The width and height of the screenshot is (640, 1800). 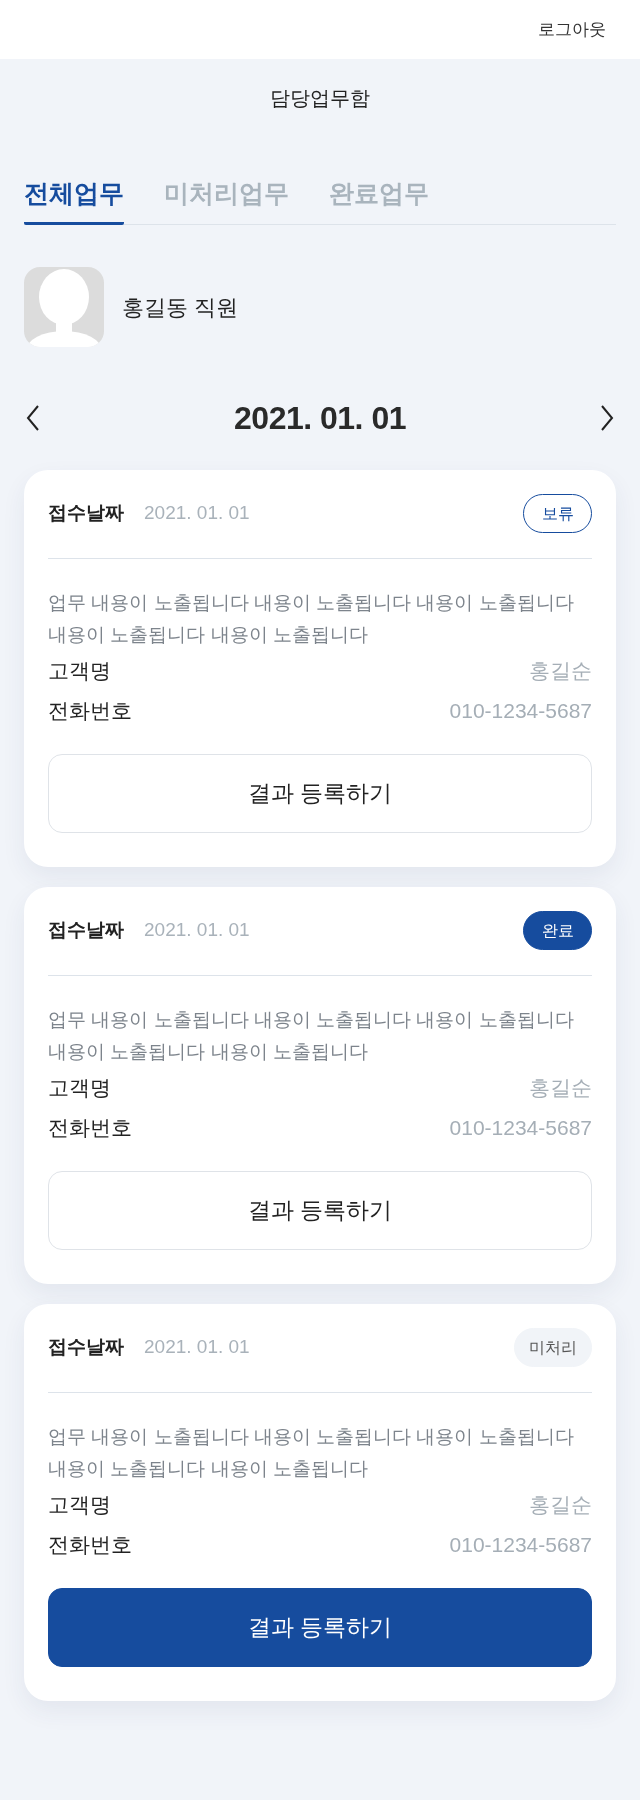 What do you see at coordinates (180, 307) in the screenshot?
I see `employee-name: 홍길동 직원` at bounding box center [180, 307].